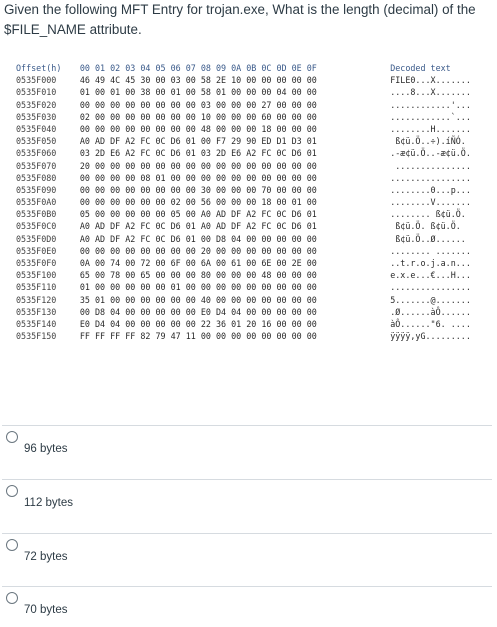  Describe the element at coordinates (247, 445) in the screenshot. I see `answer-option-96-bytes: 96 bytes` at that location.